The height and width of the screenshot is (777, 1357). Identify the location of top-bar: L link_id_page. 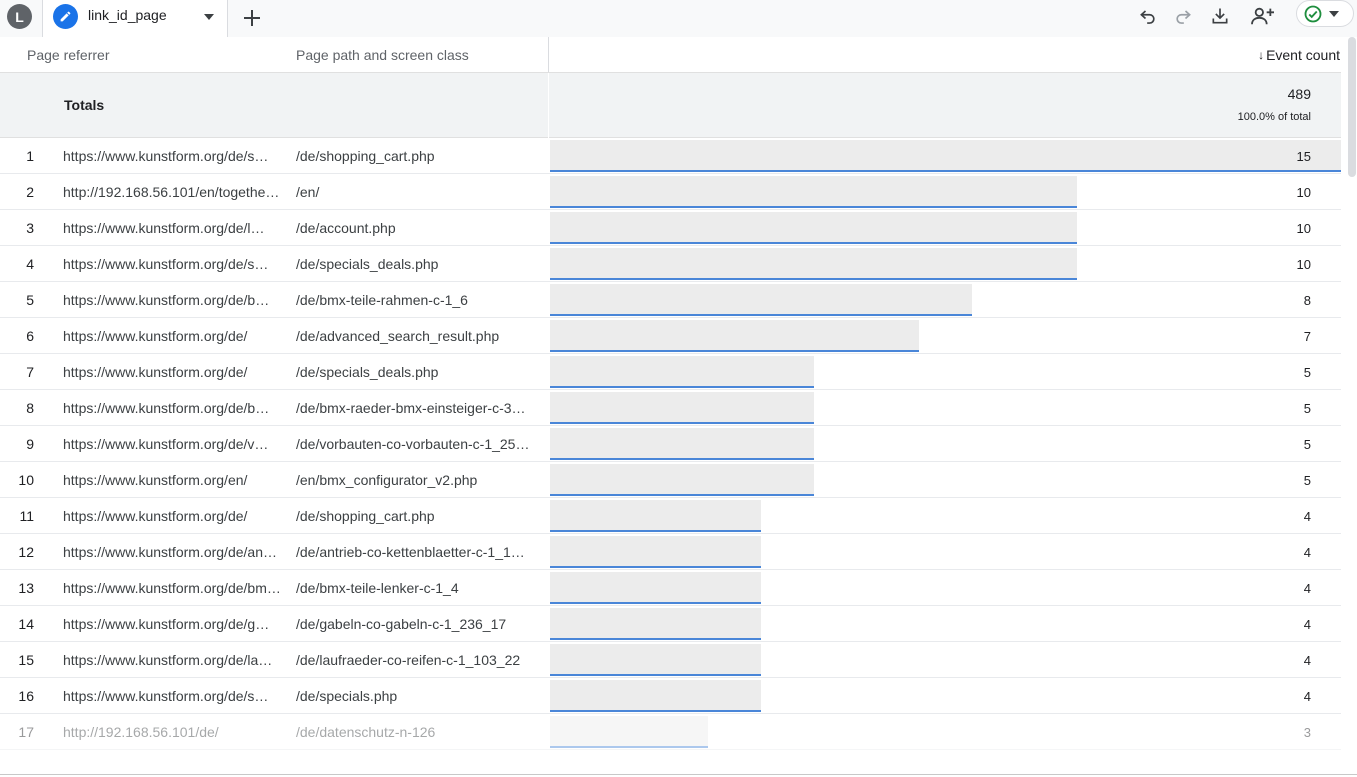
(678, 18).